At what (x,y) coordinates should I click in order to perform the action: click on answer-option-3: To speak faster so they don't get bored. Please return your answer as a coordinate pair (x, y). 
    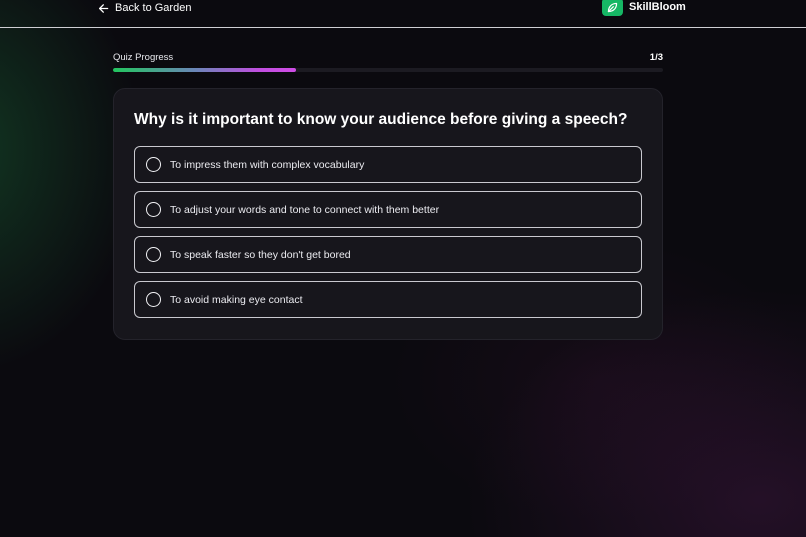
    Looking at the image, I should click on (388, 254).